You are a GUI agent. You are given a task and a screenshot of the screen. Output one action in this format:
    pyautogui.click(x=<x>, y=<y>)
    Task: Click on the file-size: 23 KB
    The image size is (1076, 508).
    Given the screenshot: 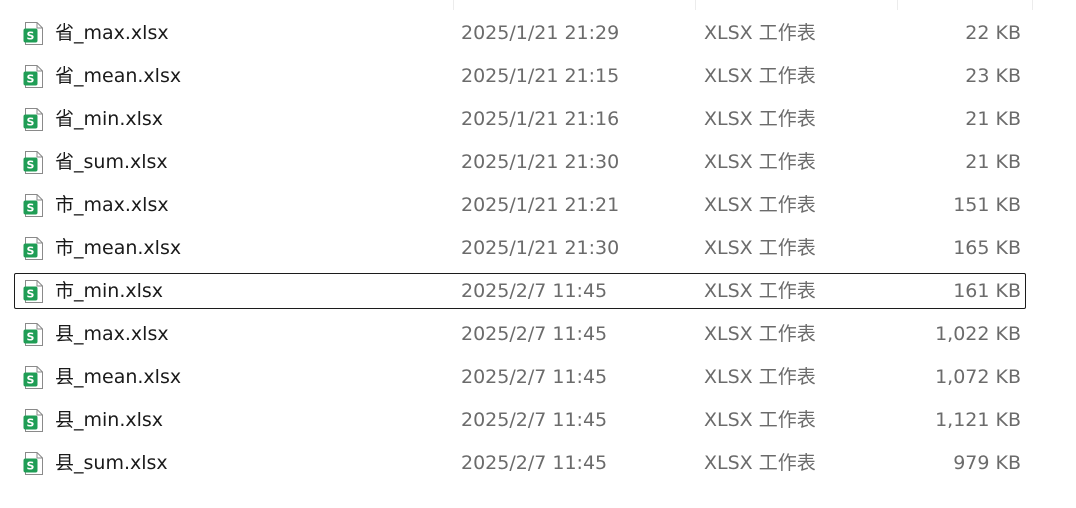 What is the action you would take?
    pyautogui.click(x=993, y=76)
    